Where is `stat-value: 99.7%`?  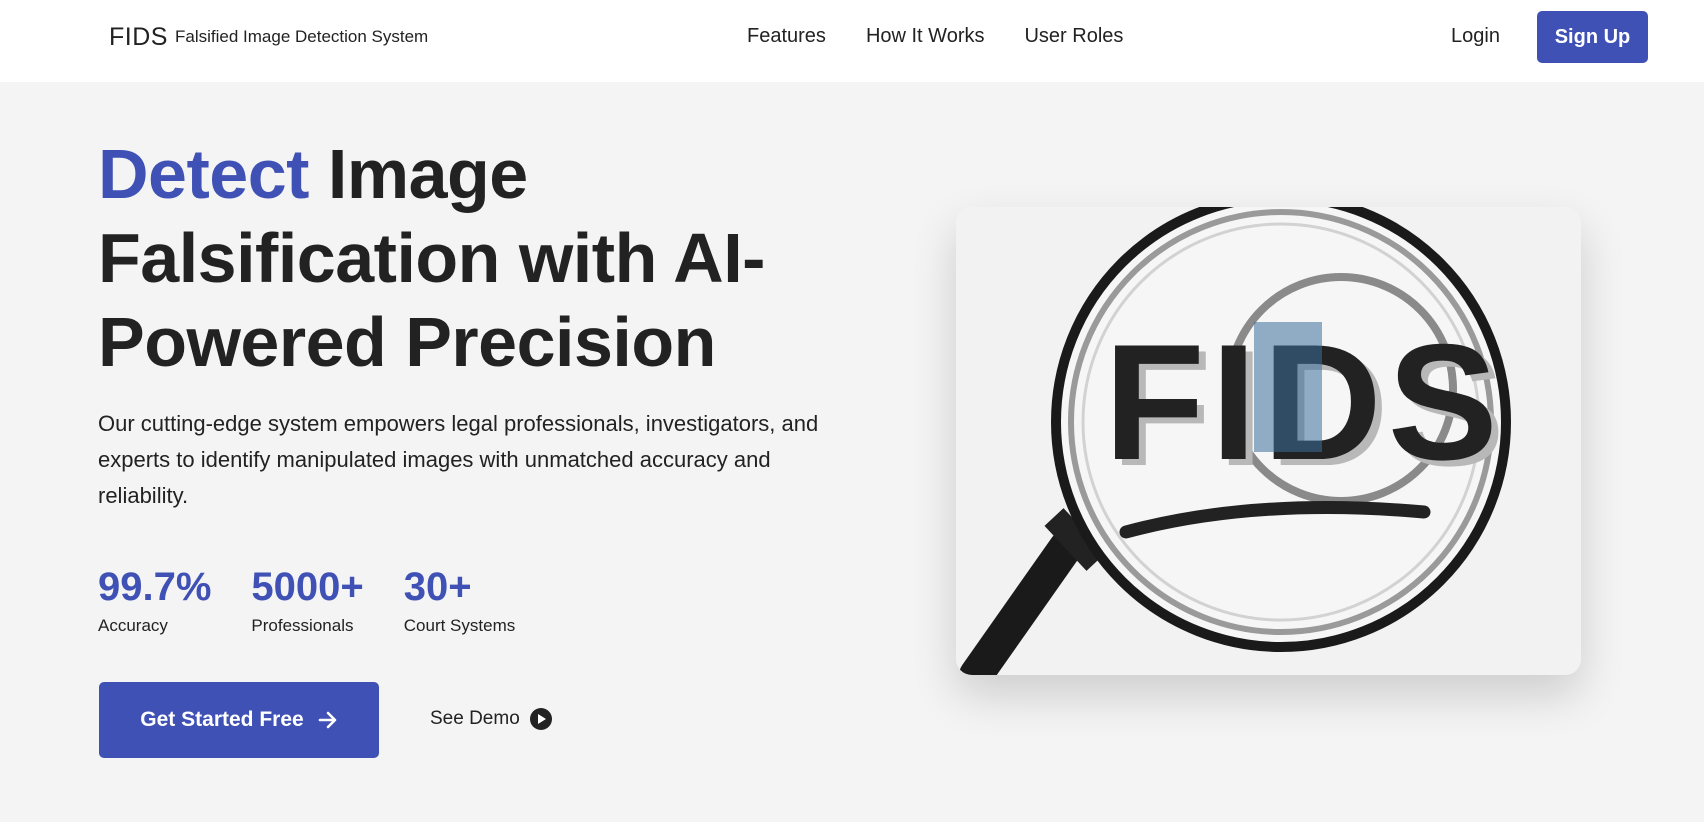
stat-value: 99.7% is located at coordinates (155, 587).